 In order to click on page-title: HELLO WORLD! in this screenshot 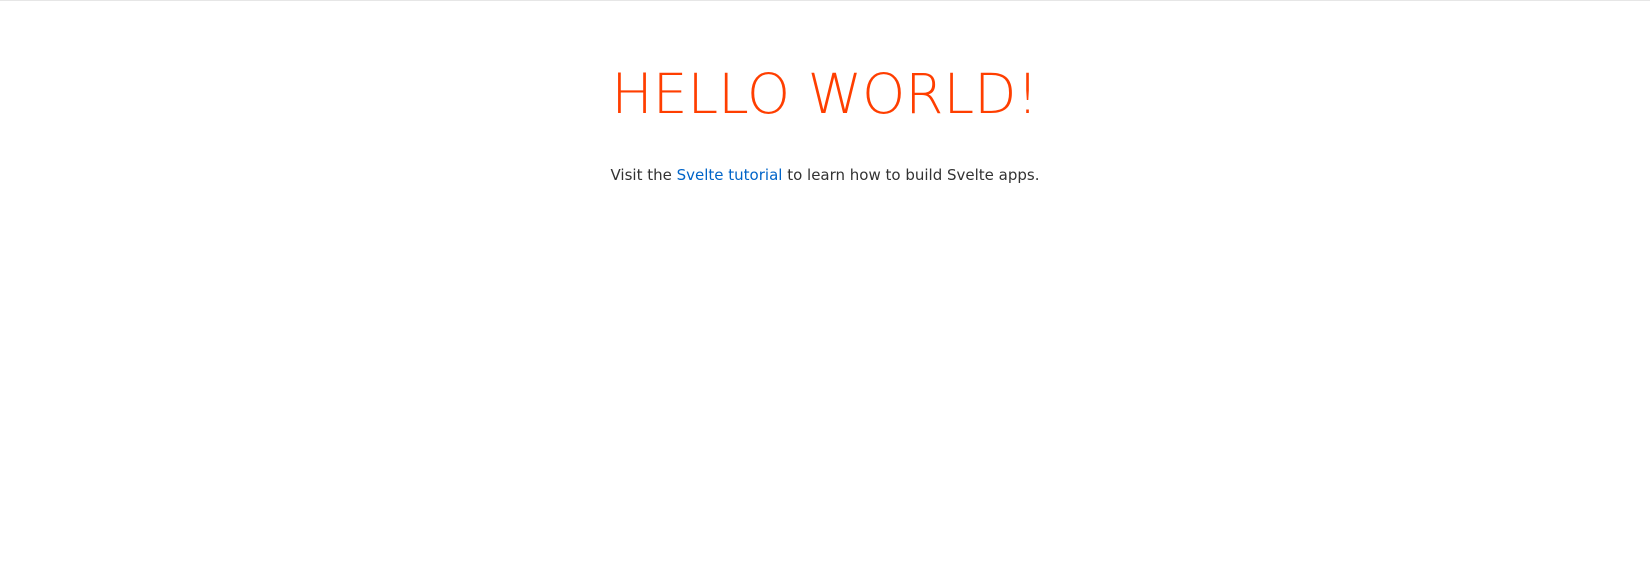, I will do `click(825, 94)`.